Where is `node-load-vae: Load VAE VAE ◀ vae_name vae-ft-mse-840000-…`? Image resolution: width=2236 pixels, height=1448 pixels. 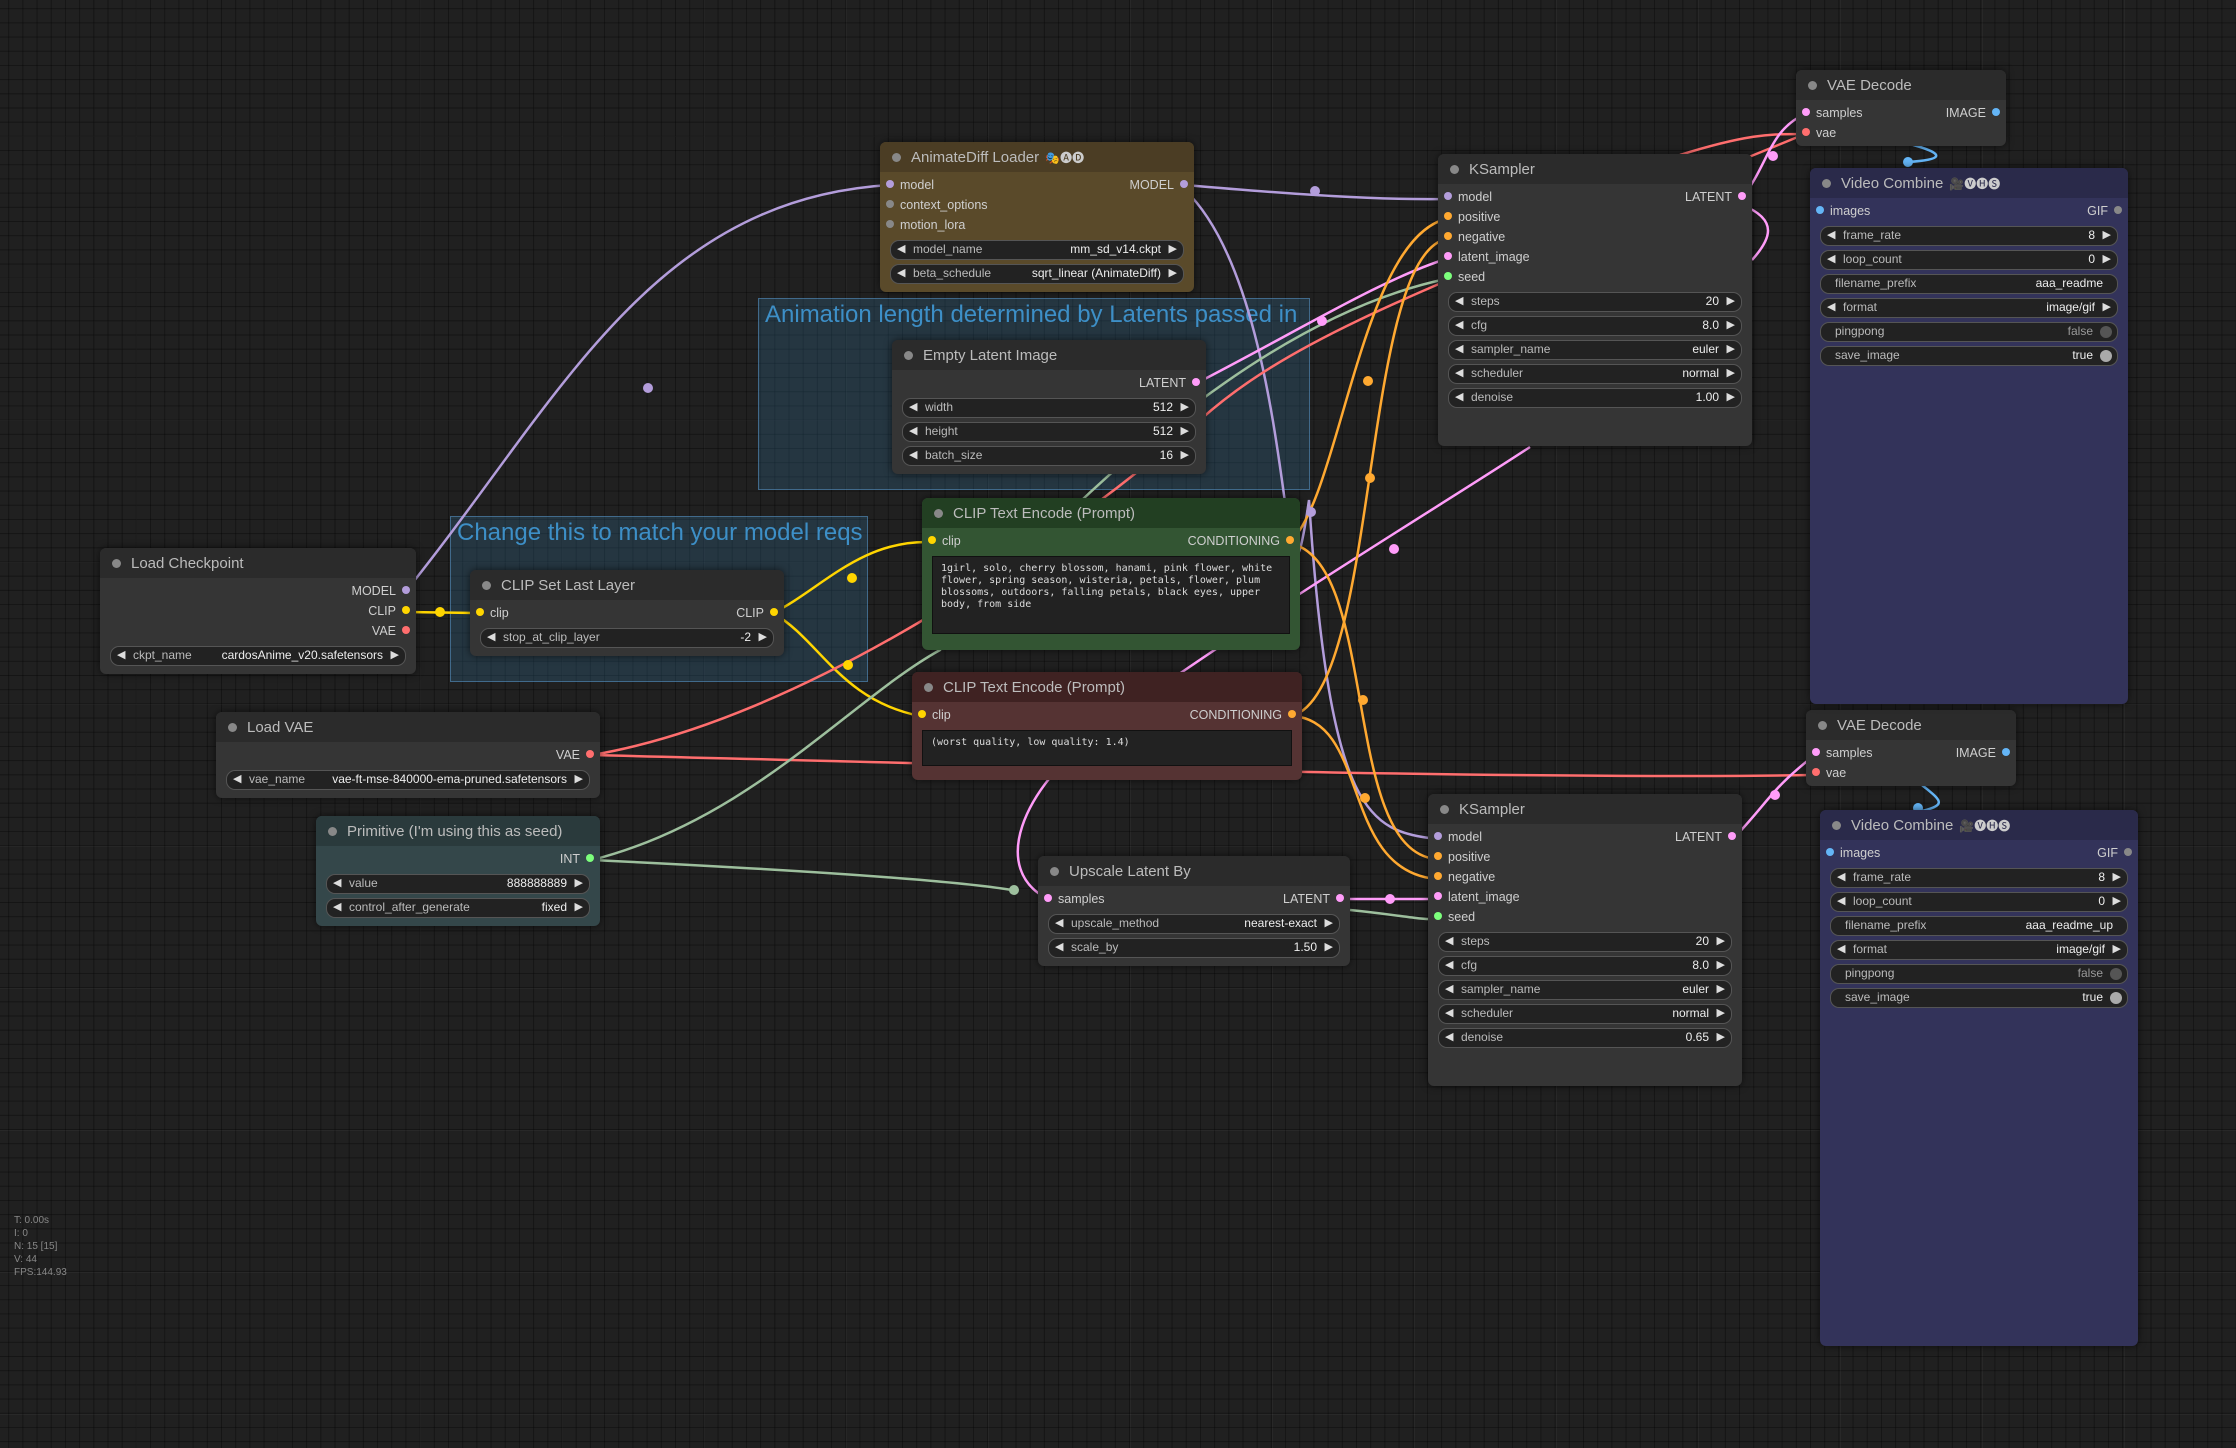
node-load-vae: Load VAE VAE ◀ vae_name vae-ft-mse-840000-… is located at coordinates (408, 755).